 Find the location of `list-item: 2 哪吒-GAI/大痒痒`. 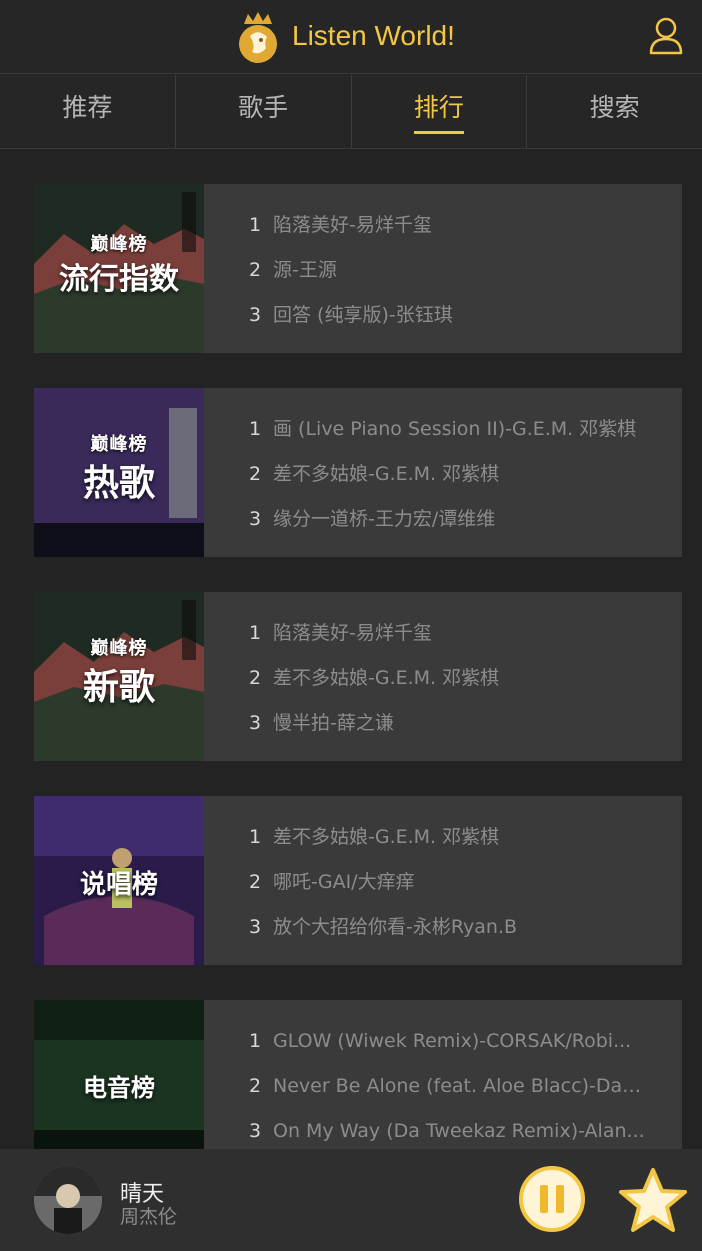

list-item: 2 哪吒-GAI/大痒痒 is located at coordinates (332, 882).